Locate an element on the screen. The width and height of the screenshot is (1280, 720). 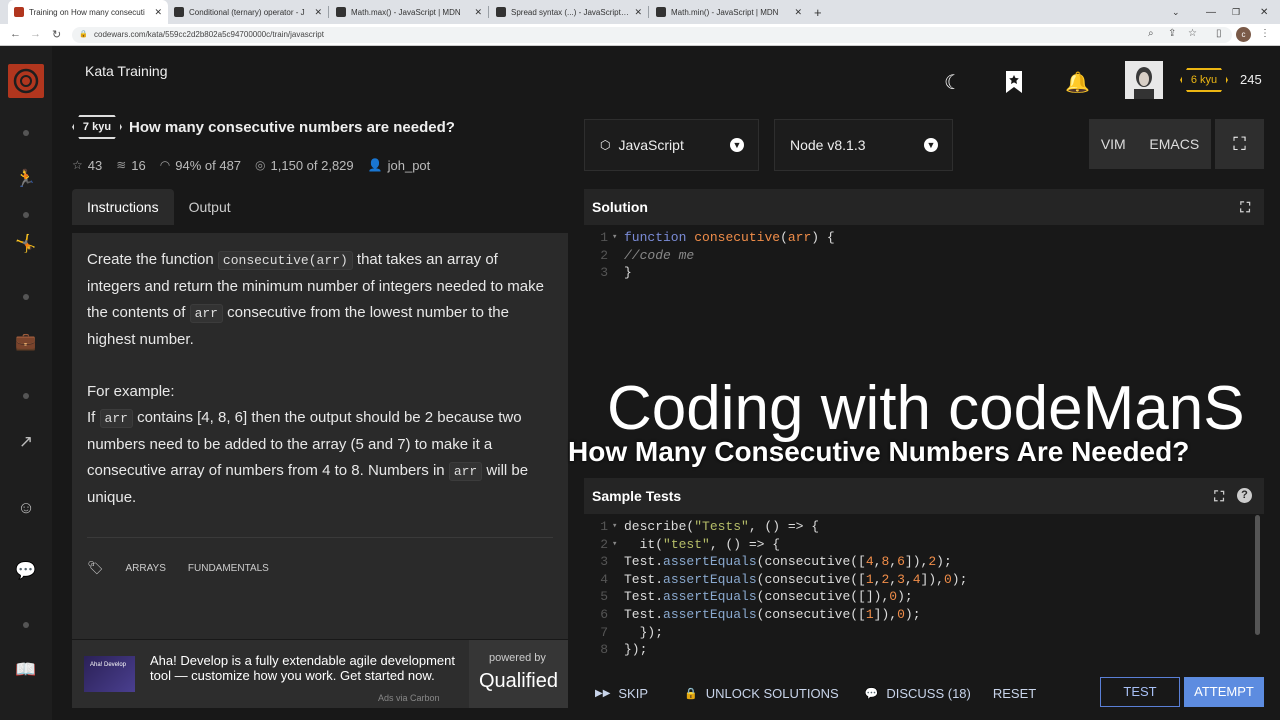
emacs-button: EMACS is located at coordinates (1174, 144).